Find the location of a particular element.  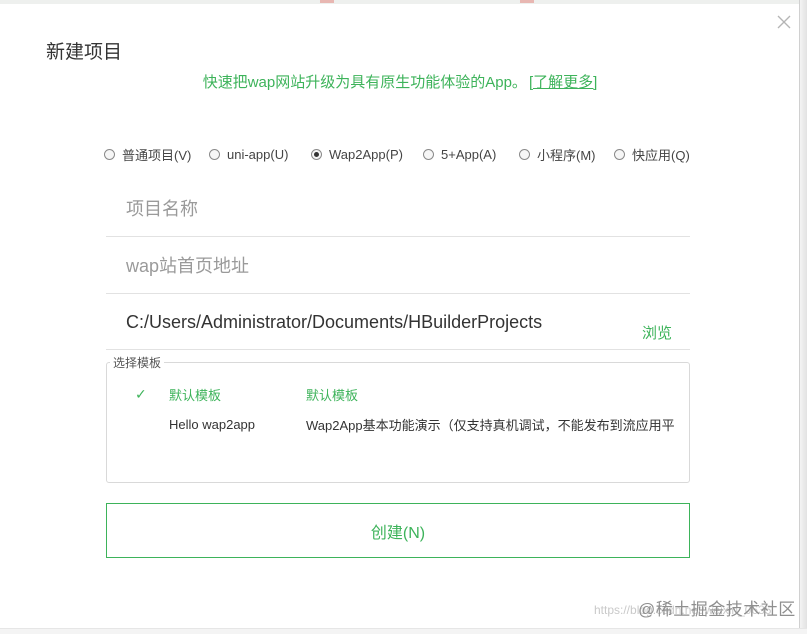

radio-label: Wap2App(P) is located at coordinates (366, 154).